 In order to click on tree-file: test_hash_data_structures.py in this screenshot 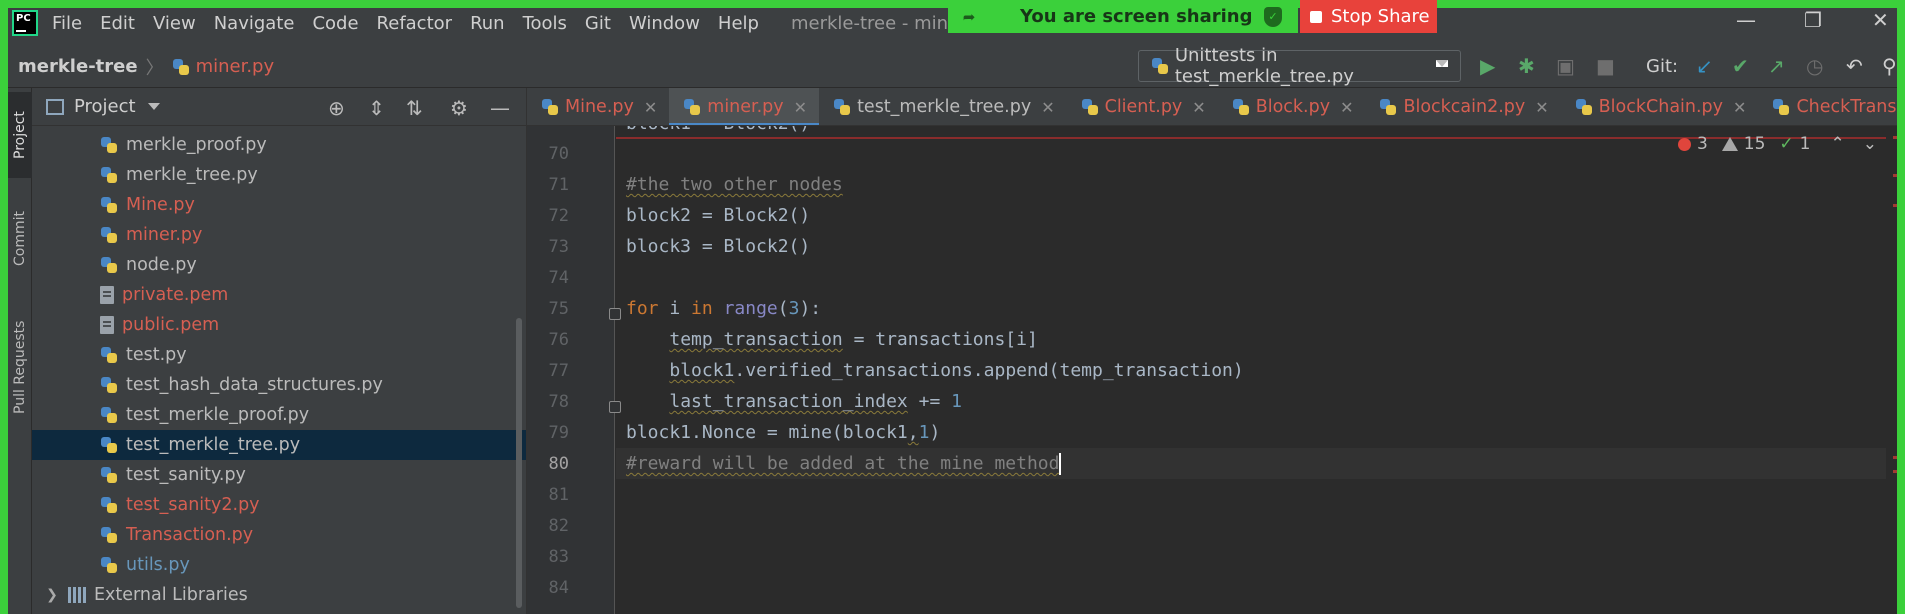, I will do `click(279, 385)`.